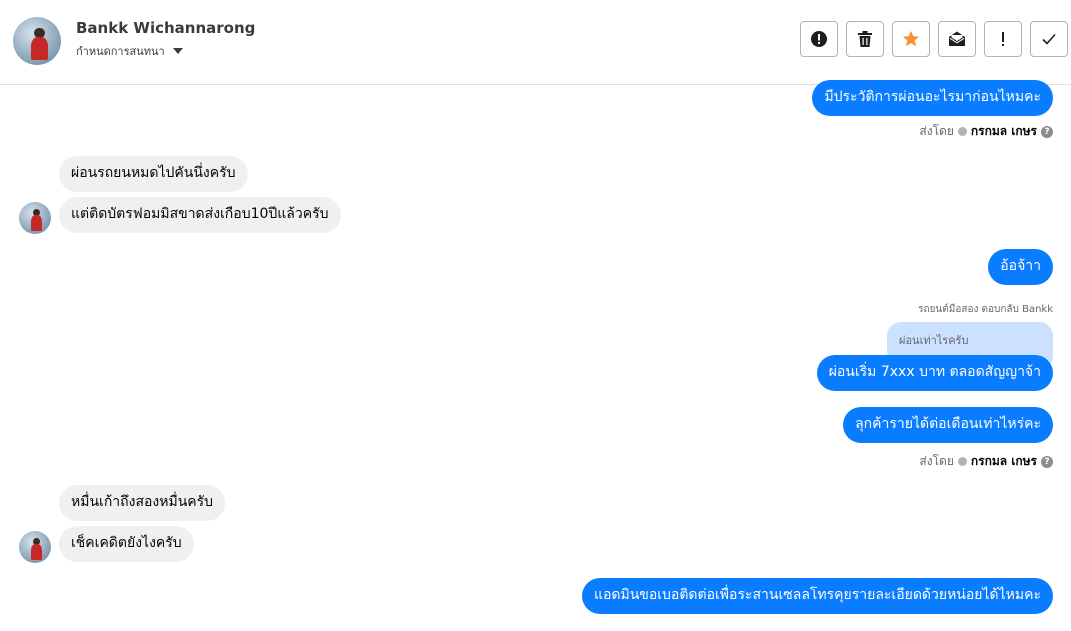 The width and height of the screenshot is (1071, 631). I want to click on flag-important-button, so click(1003, 39).